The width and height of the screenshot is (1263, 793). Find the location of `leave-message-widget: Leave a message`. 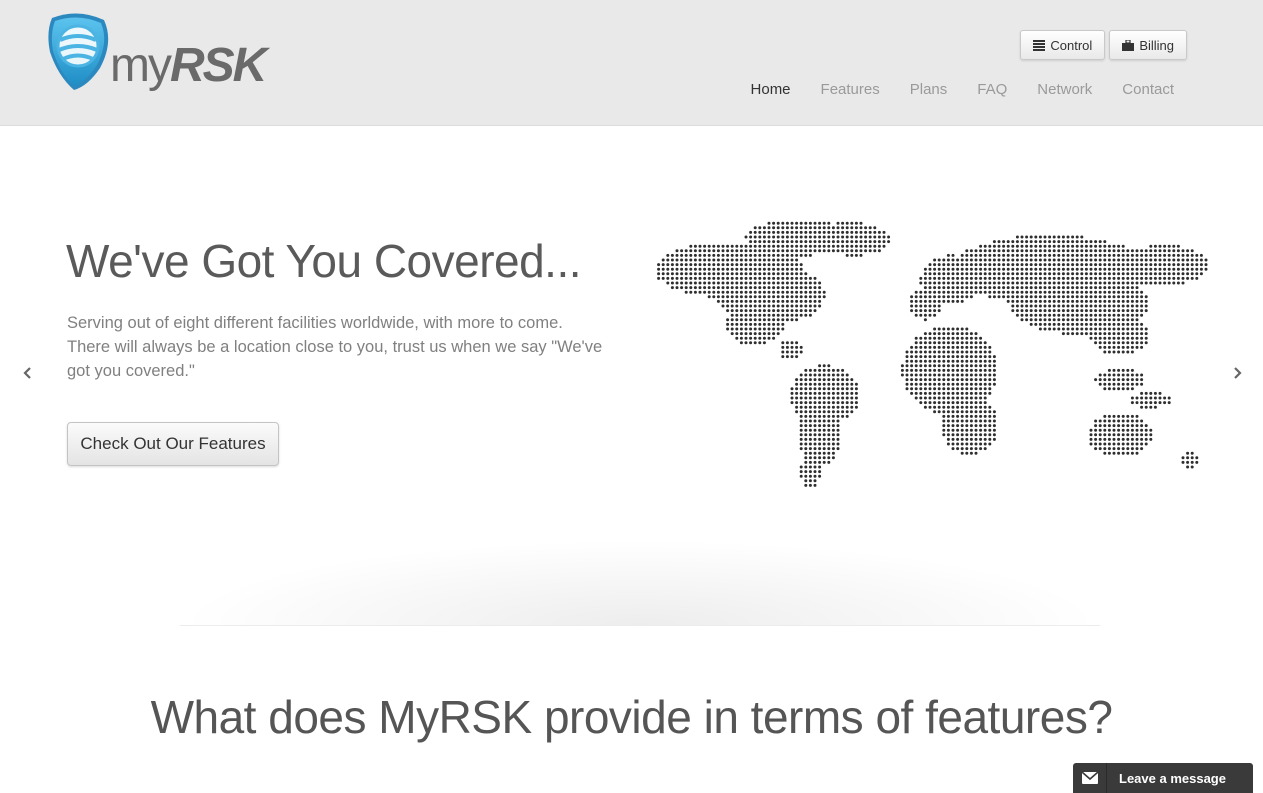

leave-message-widget: Leave a message is located at coordinates (1163, 778).